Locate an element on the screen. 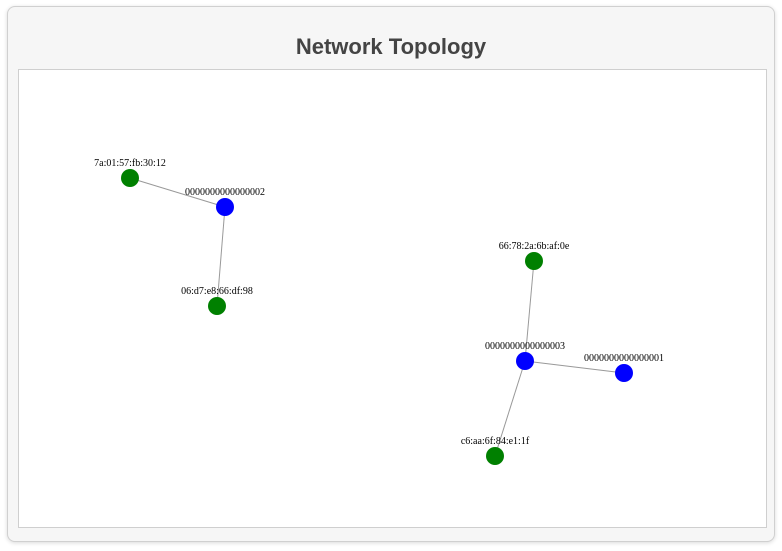 The height and width of the screenshot is (551, 782). node-label: 0000000000000001 is located at coordinates (624, 358).